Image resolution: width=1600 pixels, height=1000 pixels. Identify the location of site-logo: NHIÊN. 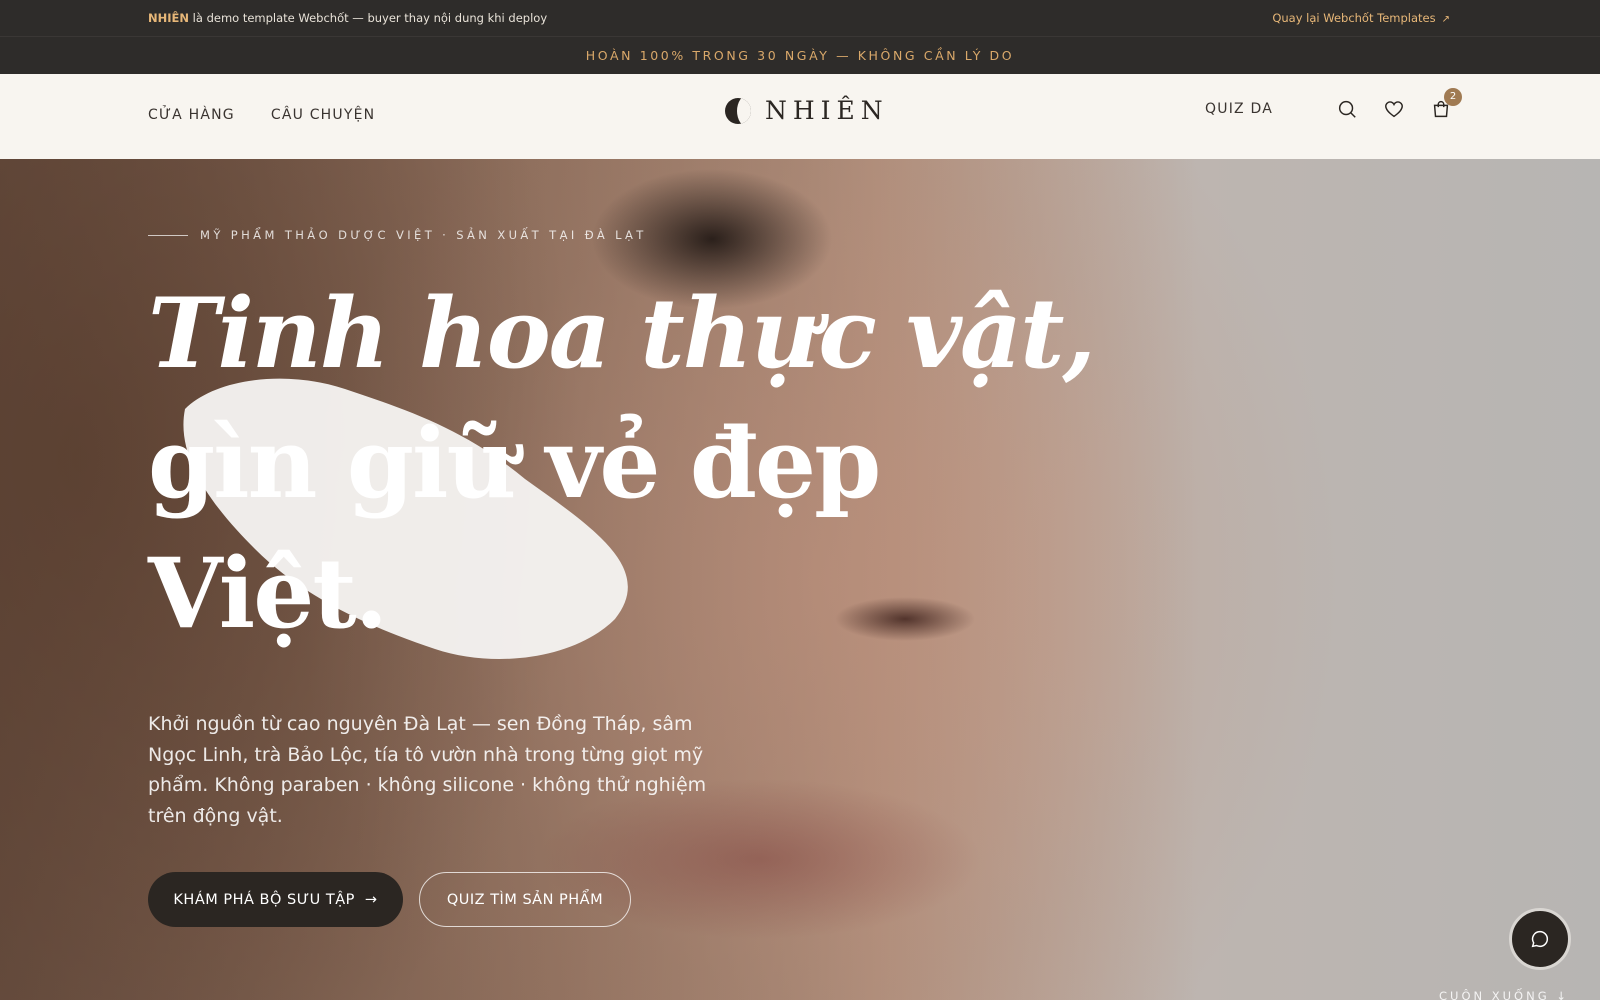
(807, 110).